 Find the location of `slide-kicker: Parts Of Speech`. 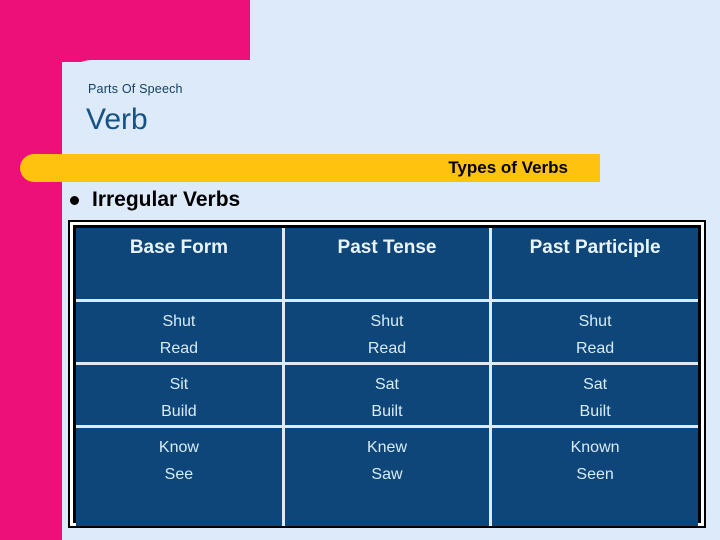

slide-kicker: Parts Of Speech is located at coordinates (135, 89).